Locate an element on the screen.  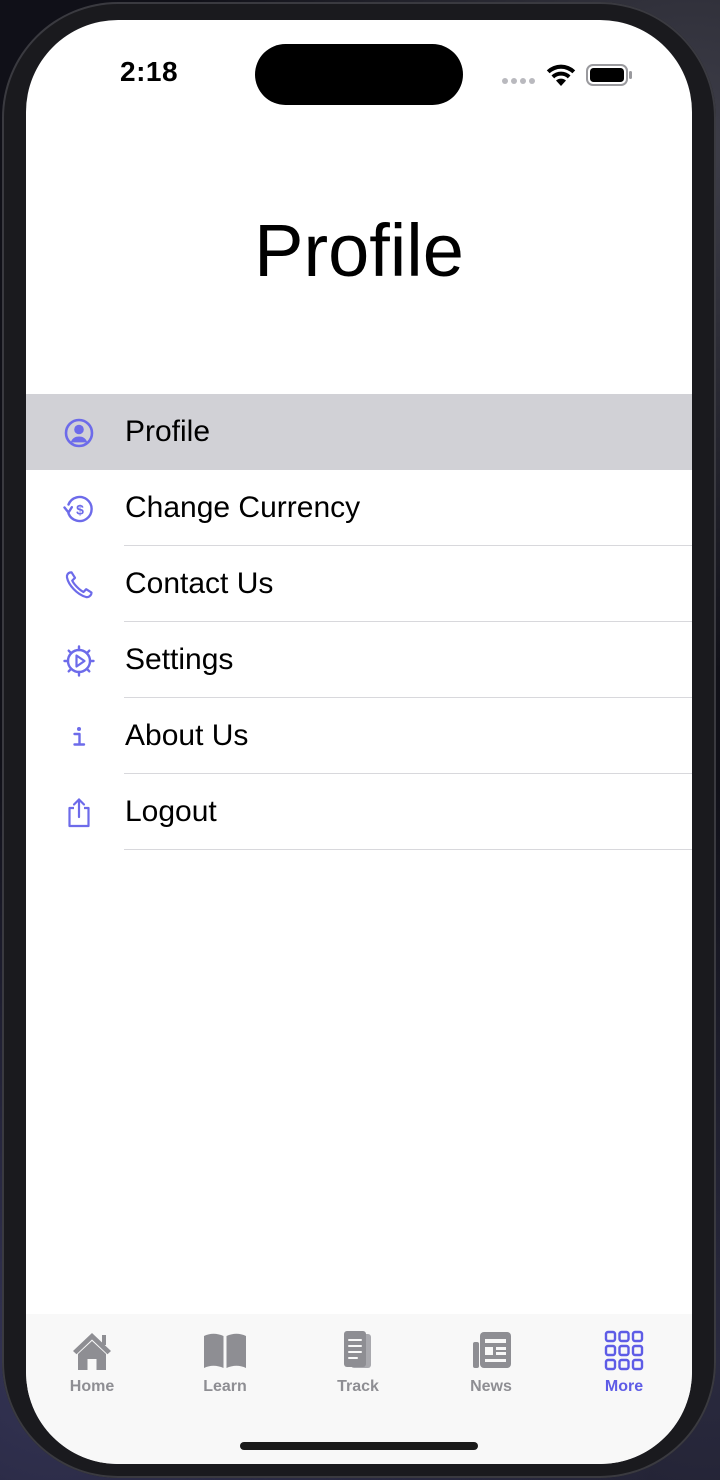
tab-label: Learn is located at coordinates (225, 1386).